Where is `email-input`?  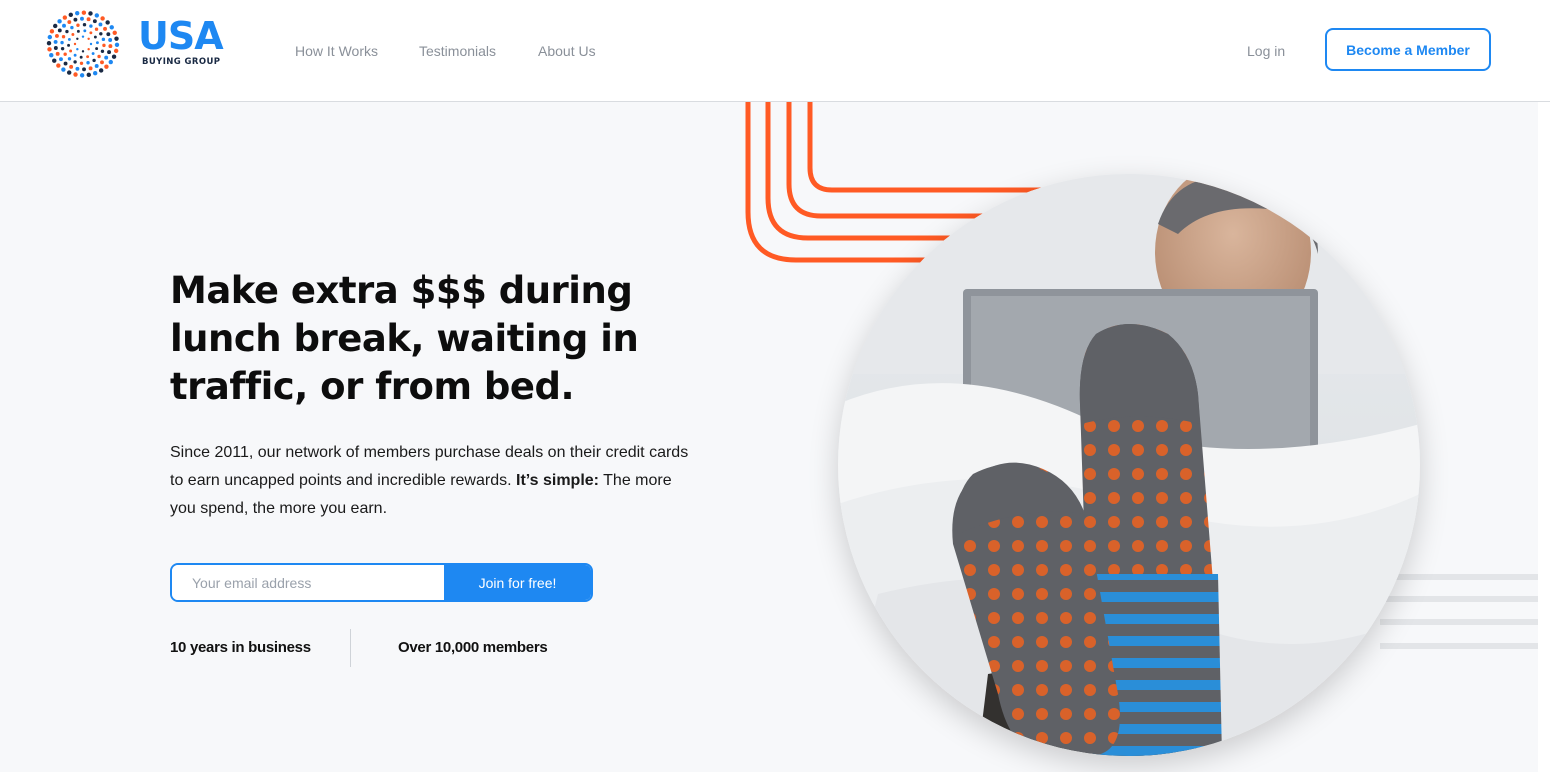
email-input is located at coordinates (308, 582).